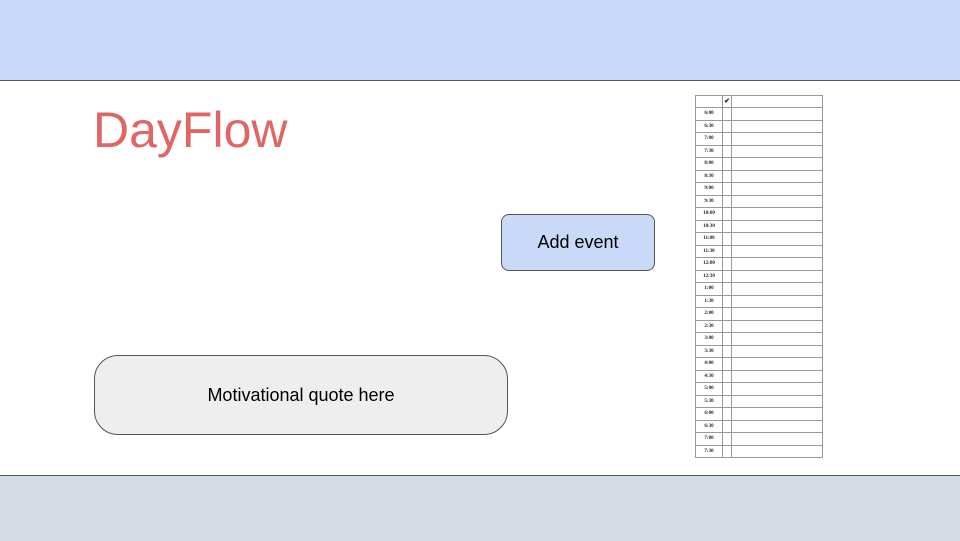  Describe the element at coordinates (709, 314) in the screenshot. I see `time-slot-label: 2:00` at that location.